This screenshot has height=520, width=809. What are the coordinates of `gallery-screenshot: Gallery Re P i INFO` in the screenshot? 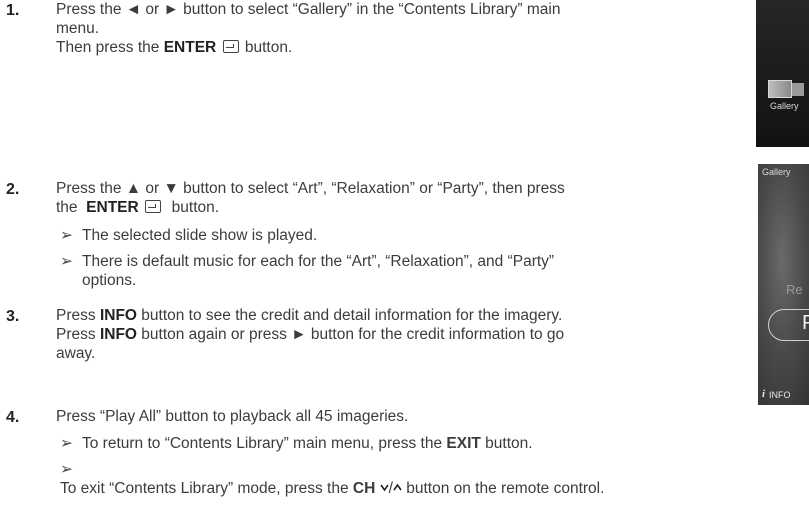 It's located at (783, 284).